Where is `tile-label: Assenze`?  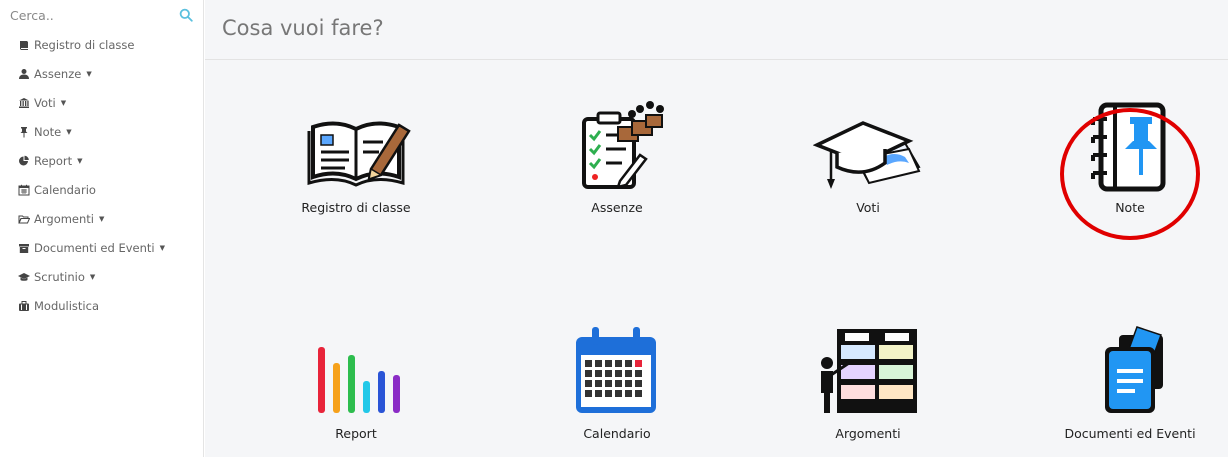 tile-label: Assenze is located at coordinates (617, 207).